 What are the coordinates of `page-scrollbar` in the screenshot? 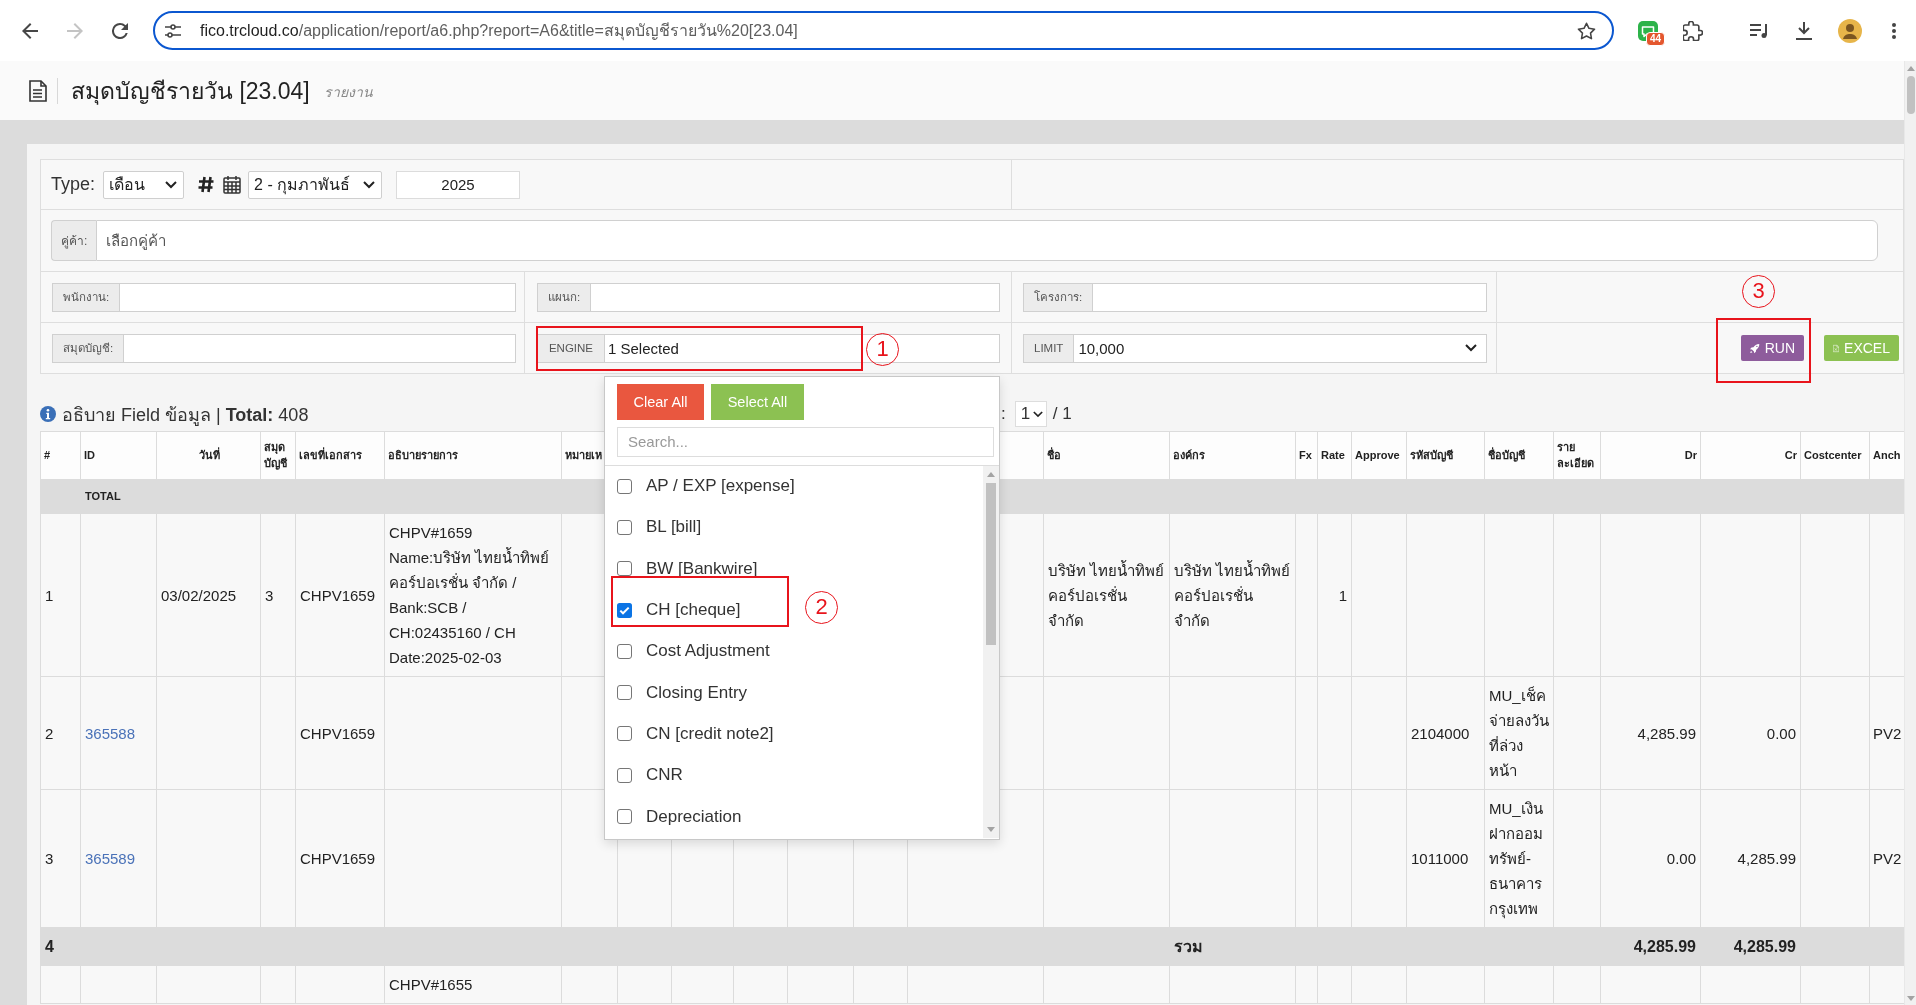 It's located at (1910, 533).